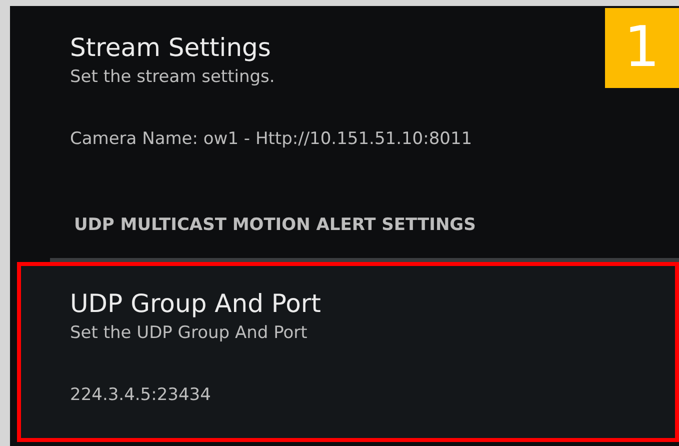 This screenshot has width=679, height=446. Describe the element at coordinates (271, 139) in the screenshot. I see `preference-value: Camera Name: ow1 - Http://10.151.51.10:8011` at that location.